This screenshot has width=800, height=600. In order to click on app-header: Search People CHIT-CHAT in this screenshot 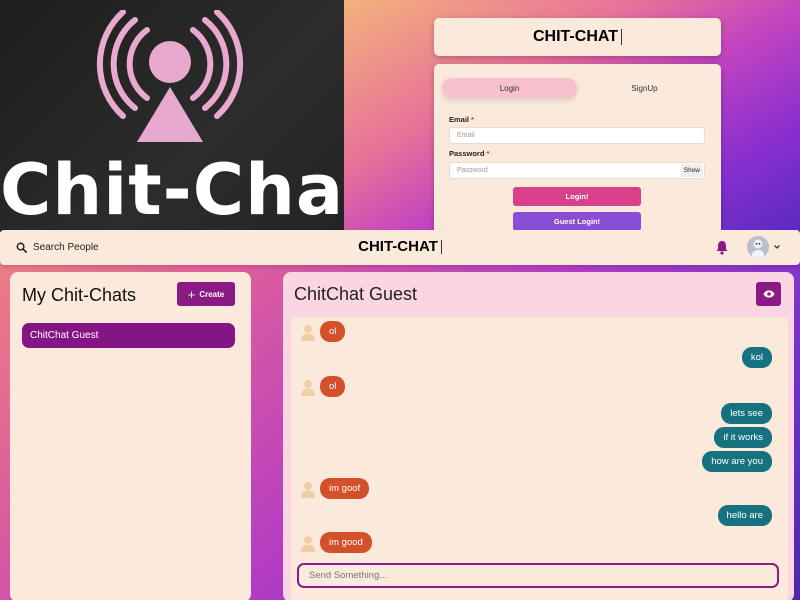, I will do `click(400, 247)`.